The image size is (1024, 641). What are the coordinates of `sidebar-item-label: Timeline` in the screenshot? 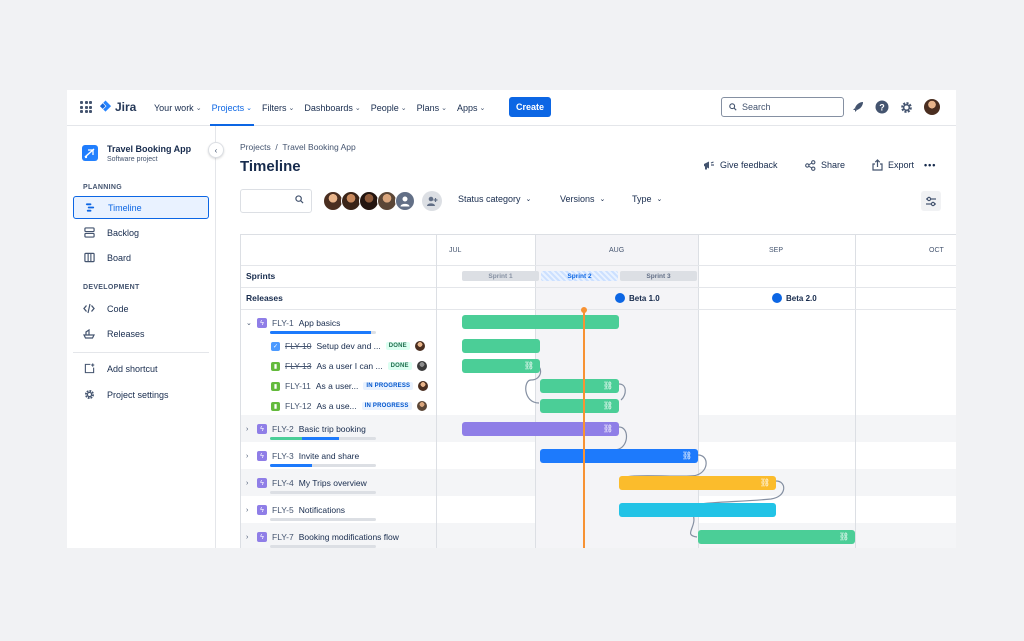 It's located at (125, 207).